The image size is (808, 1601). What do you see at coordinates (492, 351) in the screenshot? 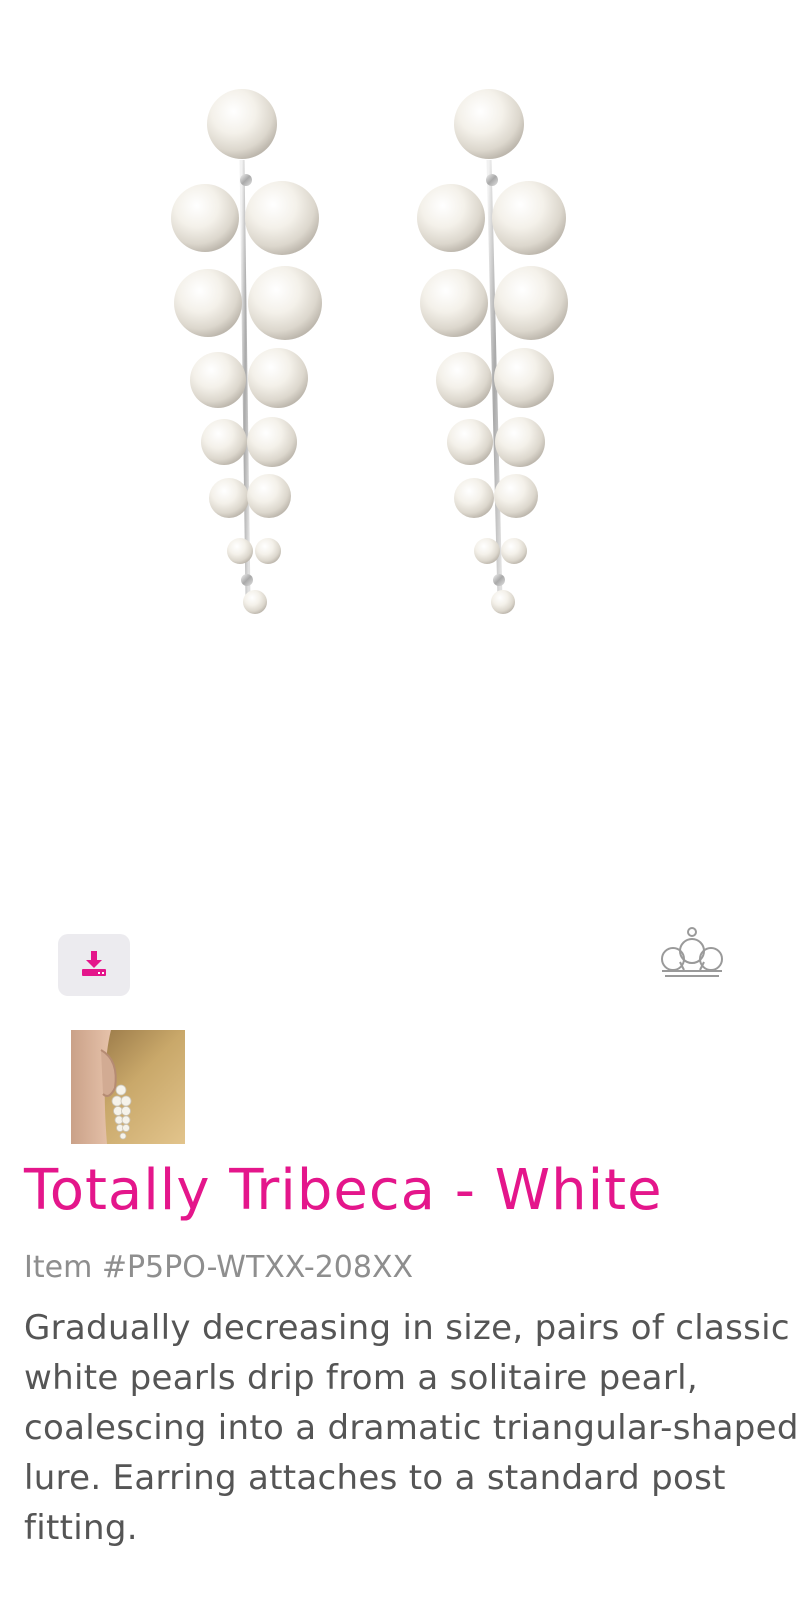
I see `earring-right` at bounding box center [492, 351].